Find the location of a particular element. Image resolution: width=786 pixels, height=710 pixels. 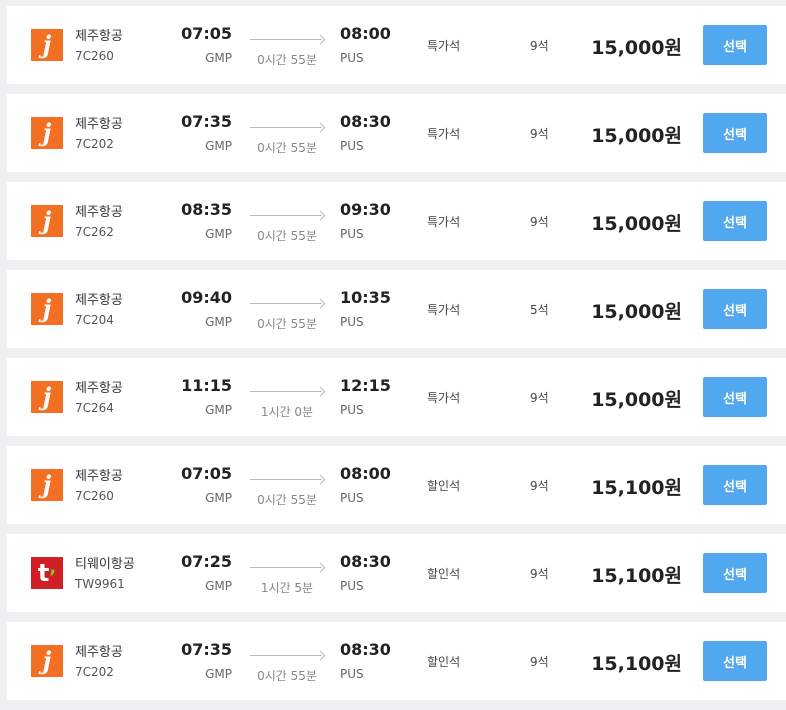

flight-number: TW9961 is located at coordinates (100, 584).